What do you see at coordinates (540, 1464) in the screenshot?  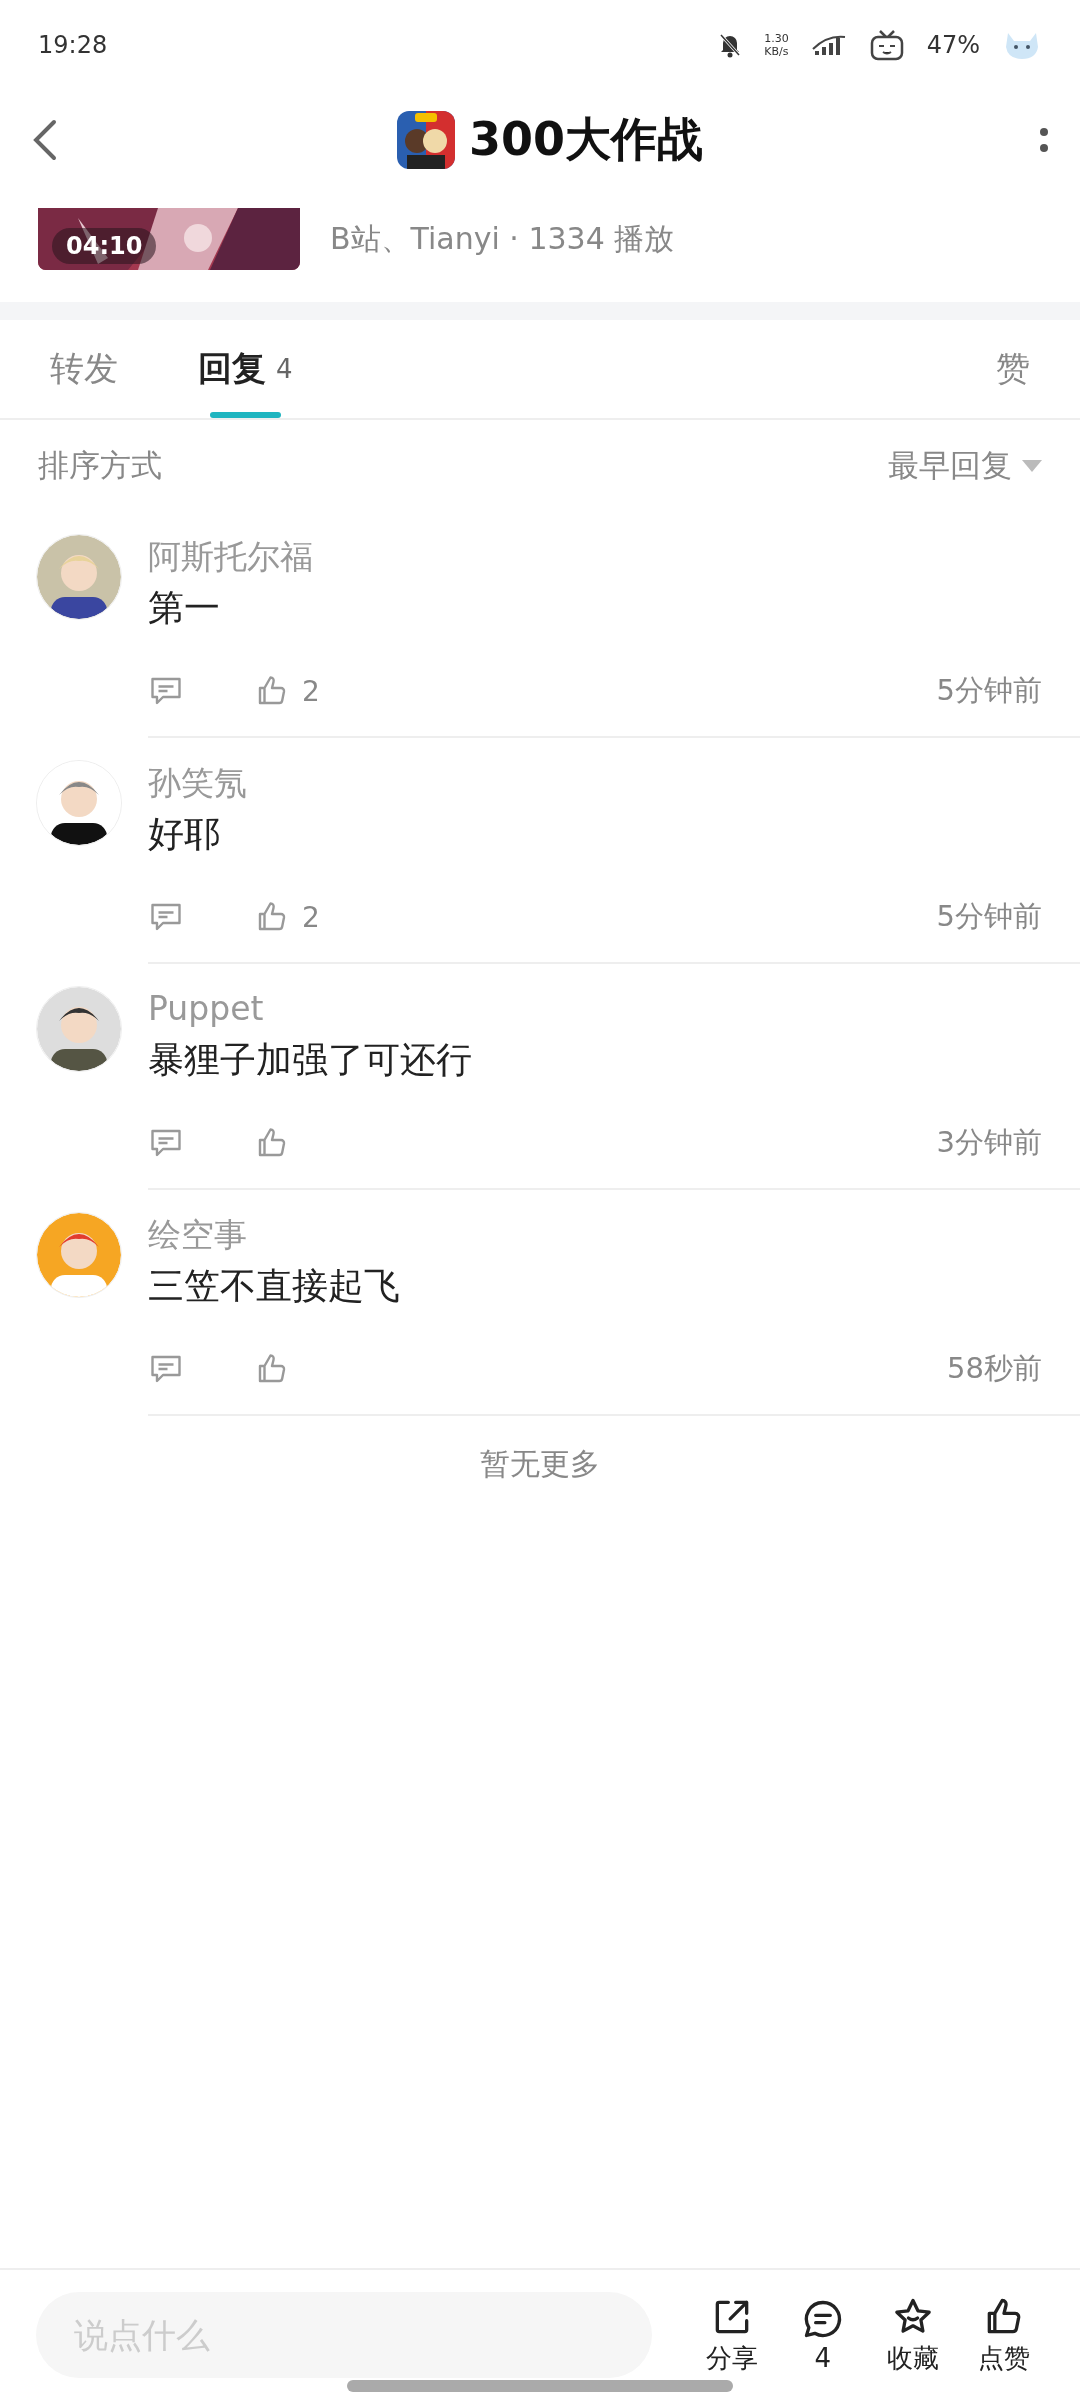 I see `no-more-text: 暂无更多` at bounding box center [540, 1464].